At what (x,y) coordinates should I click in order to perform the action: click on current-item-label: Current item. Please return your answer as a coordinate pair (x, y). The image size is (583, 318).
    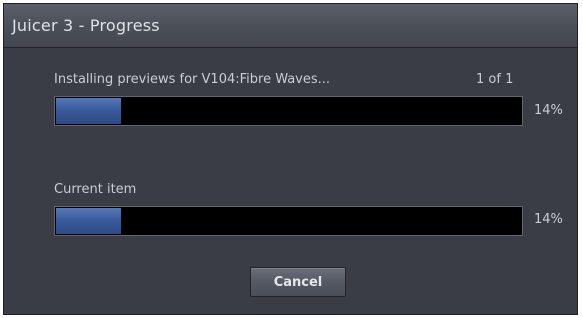
    Looking at the image, I should click on (95, 189).